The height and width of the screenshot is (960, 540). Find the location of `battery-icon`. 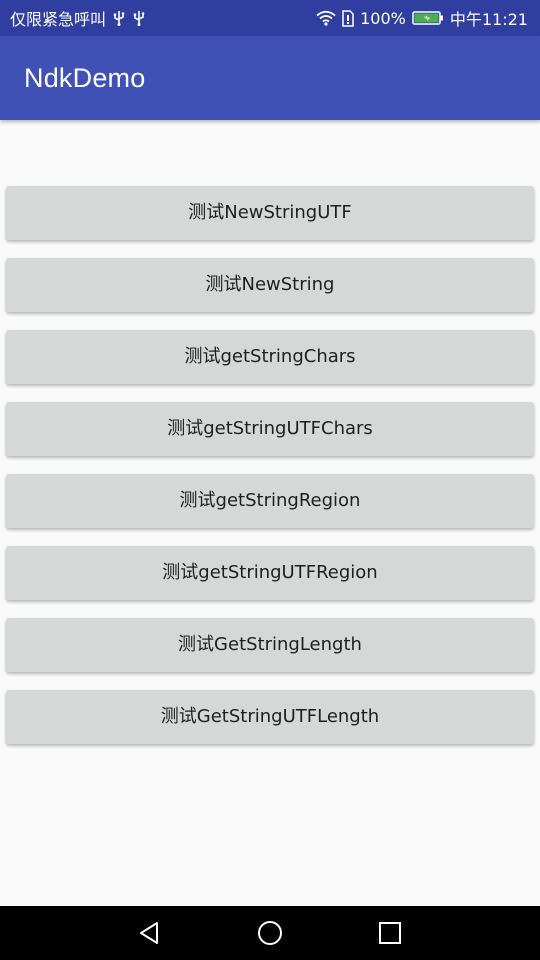

battery-icon is located at coordinates (428, 18).